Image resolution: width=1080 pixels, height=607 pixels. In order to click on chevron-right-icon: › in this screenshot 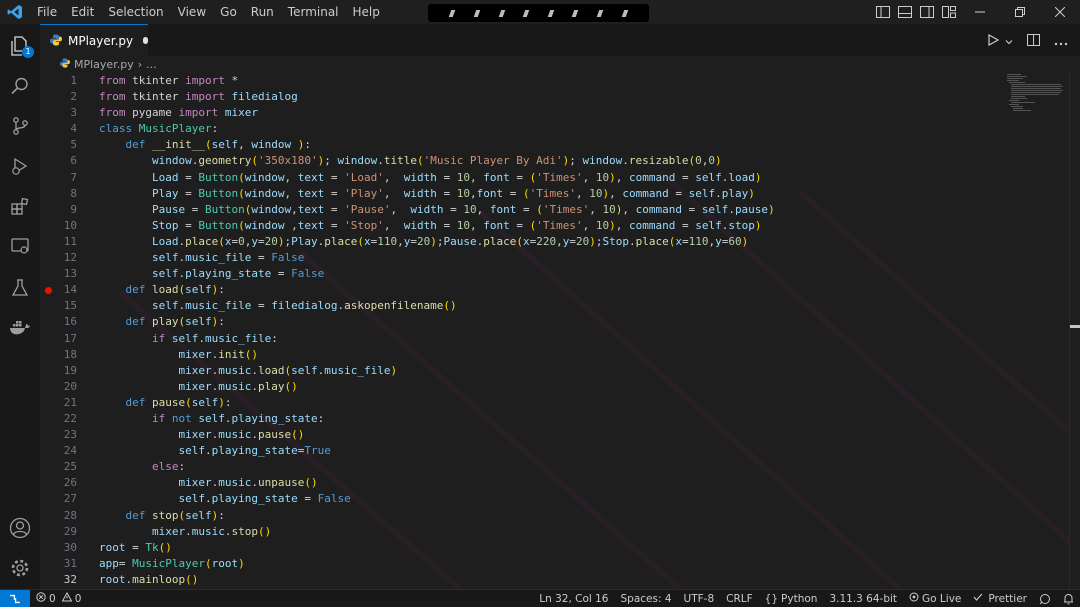, I will do `click(140, 64)`.